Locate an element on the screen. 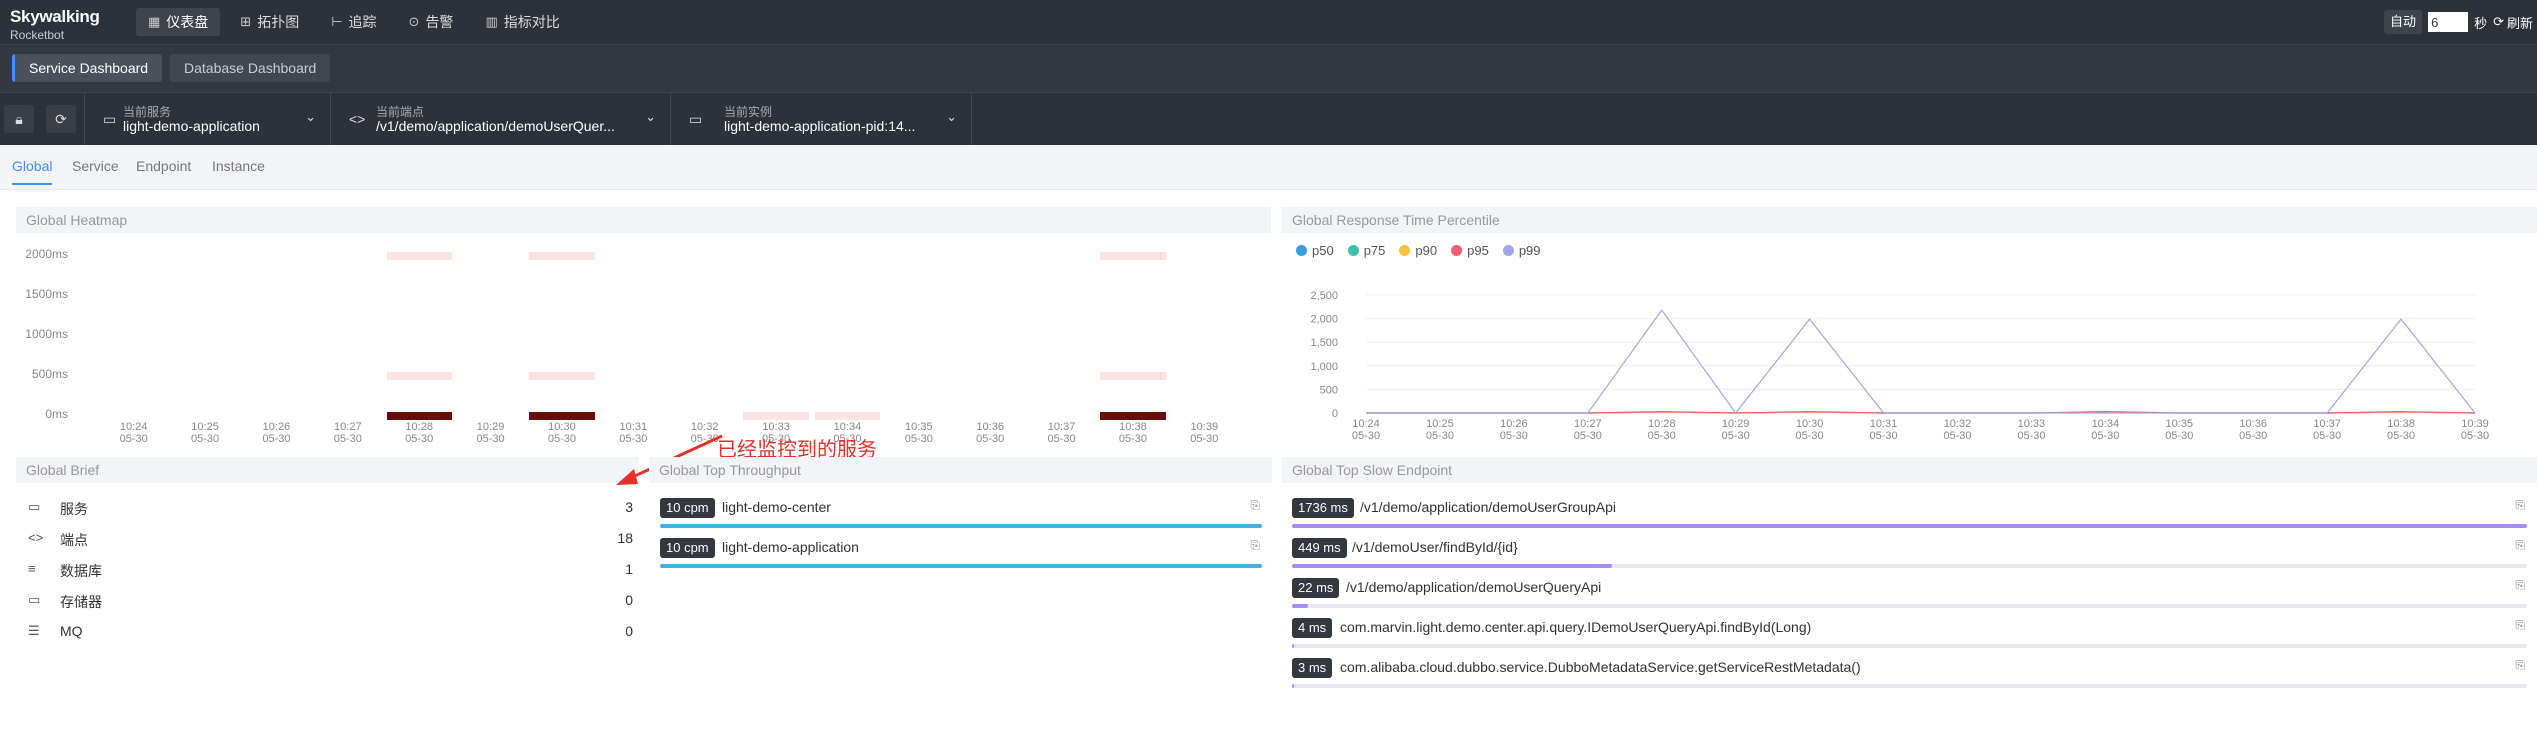  brief-value: 1 is located at coordinates (629, 569).